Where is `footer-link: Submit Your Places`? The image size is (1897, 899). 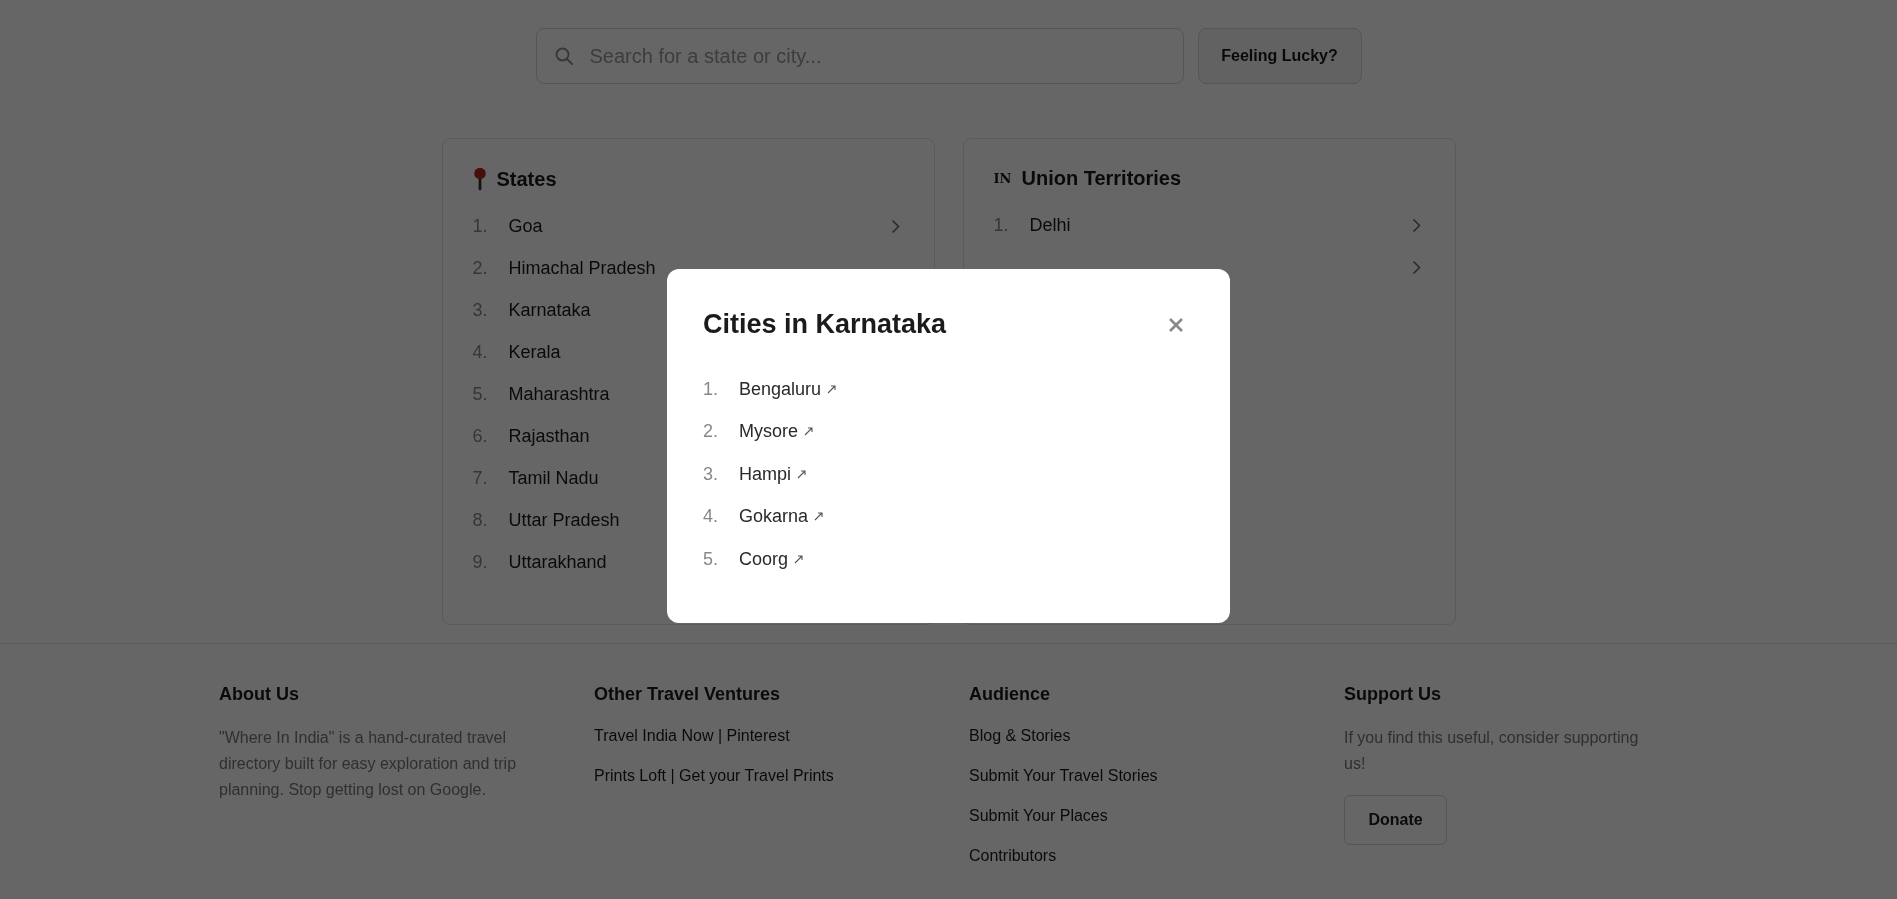
footer-link: Submit Your Places is located at coordinates (1038, 816).